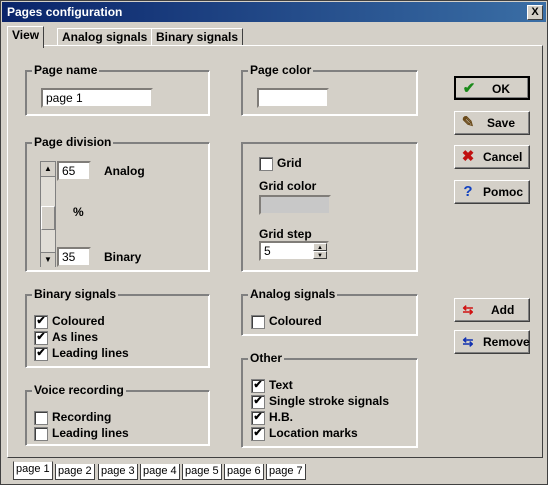 This screenshot has width=550, height=487. Describe the element at coordinates (293, 294) in the screenshot. I see `analog-signals-title: Analog signals` at that location.